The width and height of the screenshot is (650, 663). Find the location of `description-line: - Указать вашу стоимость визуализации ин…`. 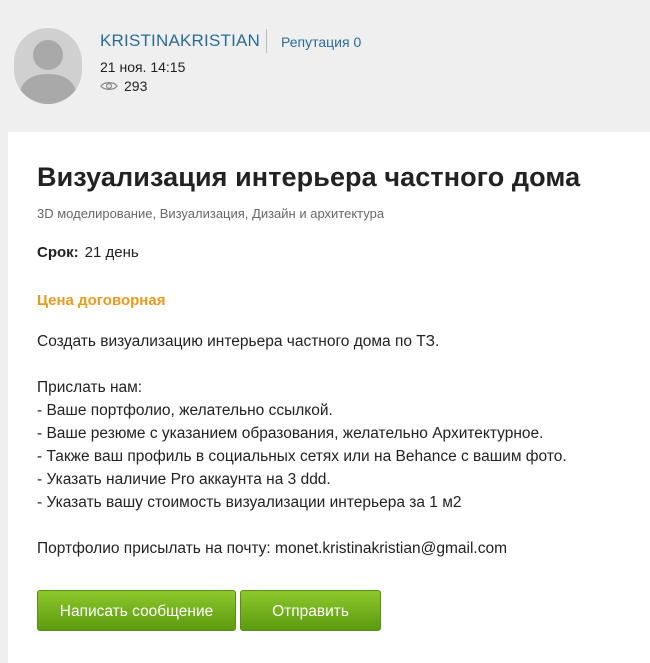

description-line: - Указать вашу стоимость визуализации ин… is located at coordinates (249, 502).